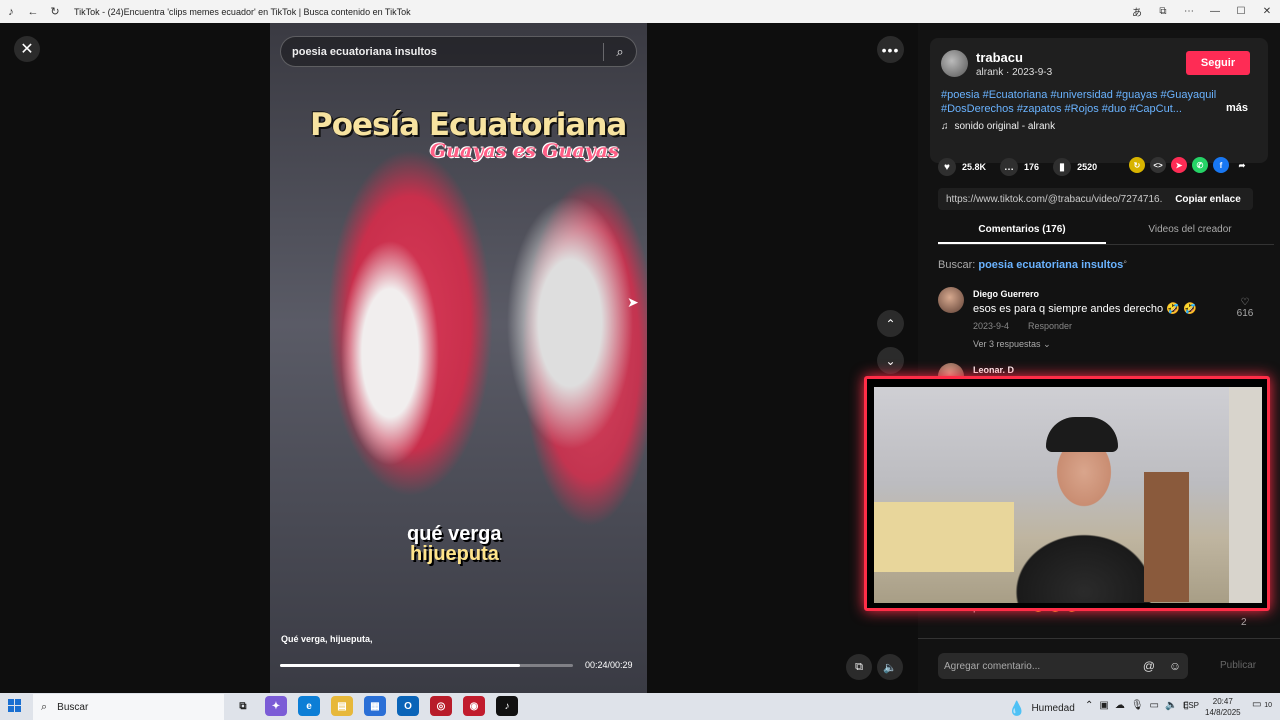 The height and width of the screenshot is (720, 1280). Describe the element at coordinates (954, 63) in the screenshot. I see `creator-avatar` at that location.